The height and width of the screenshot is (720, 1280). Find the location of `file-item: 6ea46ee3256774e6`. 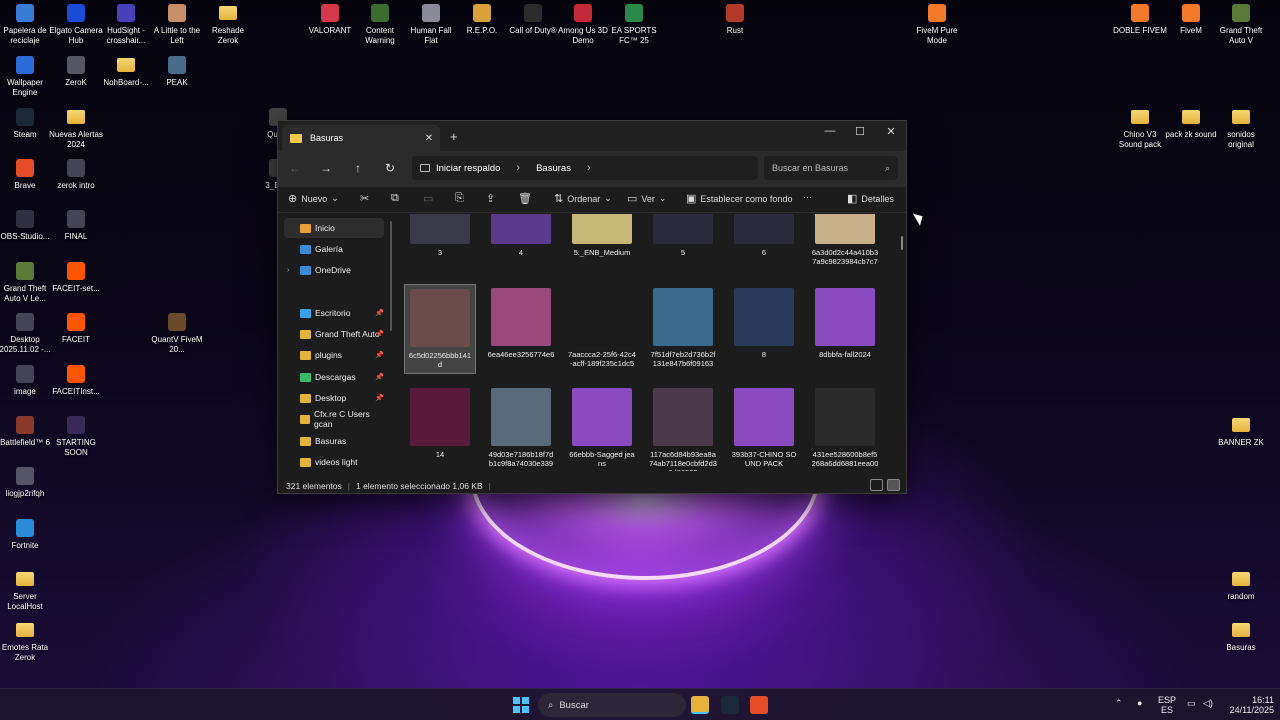

file-item: 6ea46ee3256774e6 is located at coordinates (521, 329).